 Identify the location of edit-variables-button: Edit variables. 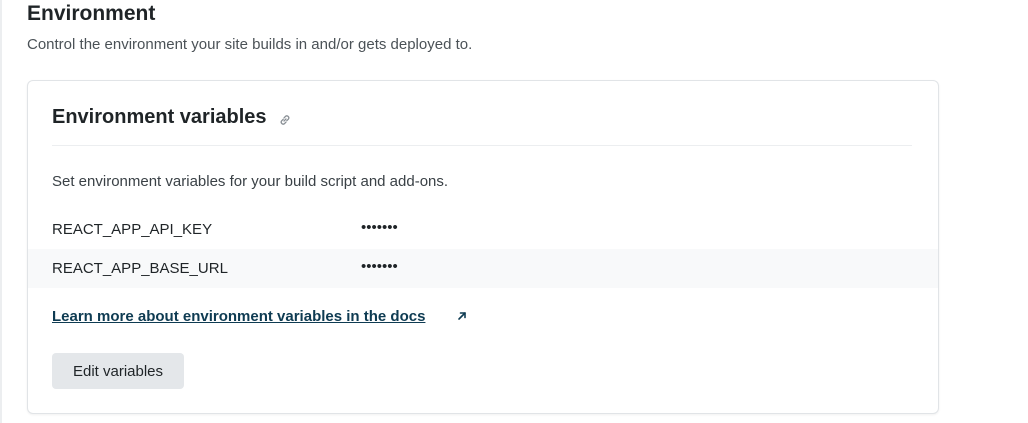
(118, 371).